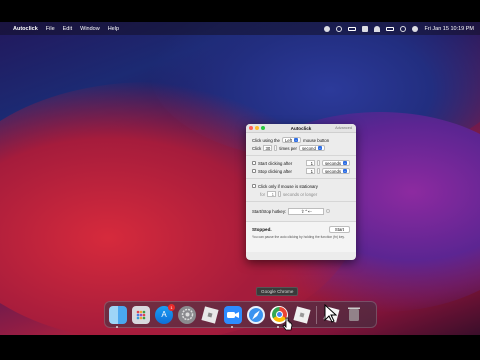  Describe the element at coordinates (67, 29) in the screenshot. I see `menu-edit: Edit` at that location.